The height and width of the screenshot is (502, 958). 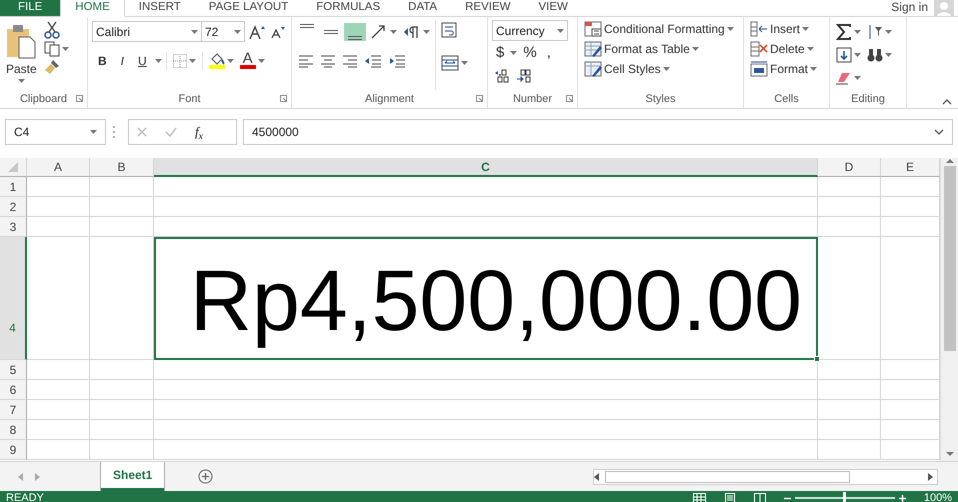 I want to click on copy-button, so click(x=56, y=49).